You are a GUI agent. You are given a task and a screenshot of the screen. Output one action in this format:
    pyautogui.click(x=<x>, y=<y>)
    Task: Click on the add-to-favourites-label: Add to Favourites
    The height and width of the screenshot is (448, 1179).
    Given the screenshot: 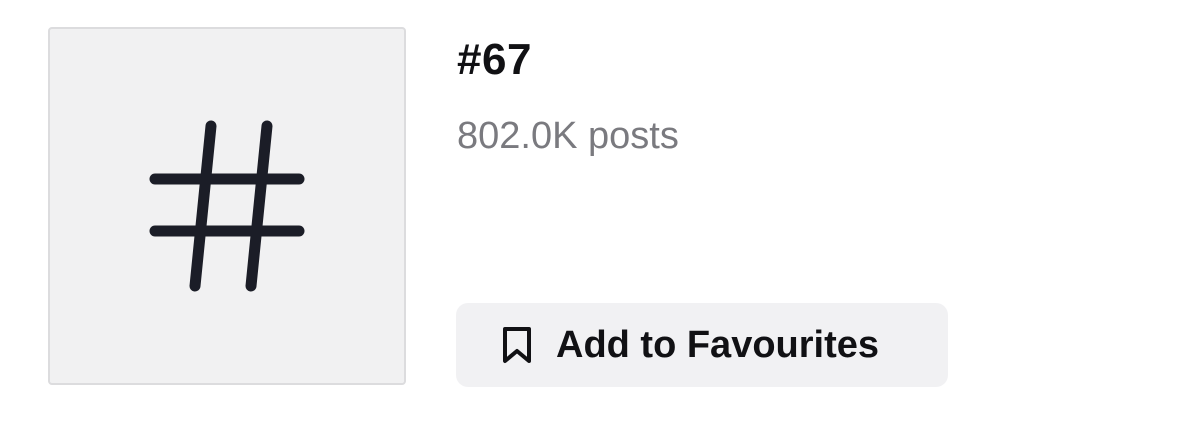 What is the action you would take?
    pyautogui.click(x=718, y=345)
    